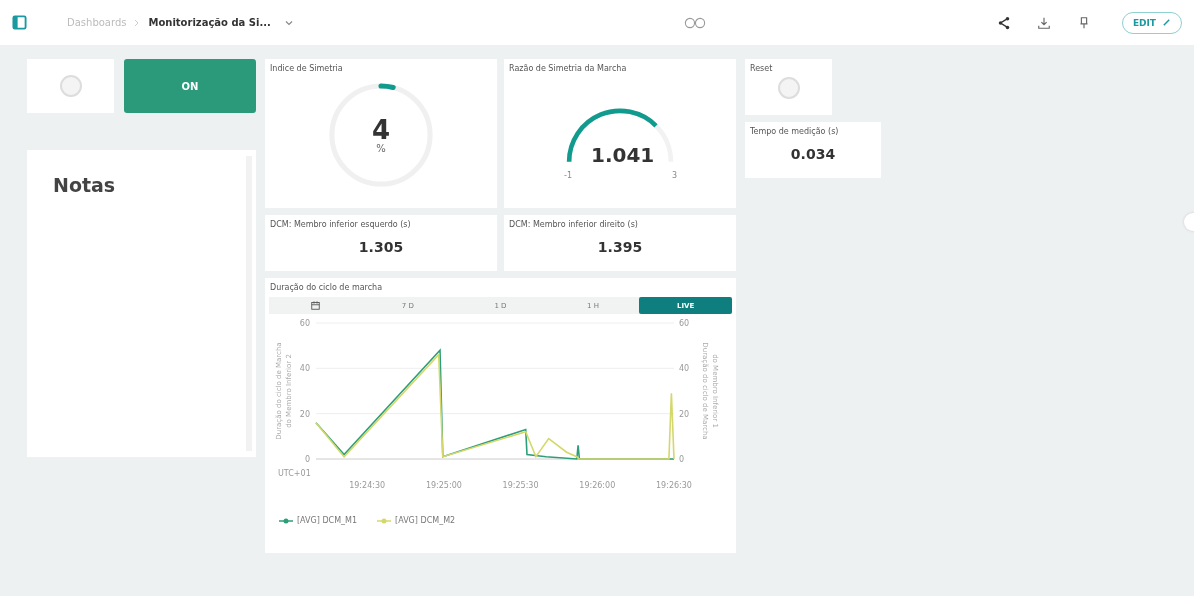 The image size is (1194, 596). Describe the element at coordinates (326, 287) in the screenshot. I see `widget-title: Duração do ciclo de marcha` at that location.